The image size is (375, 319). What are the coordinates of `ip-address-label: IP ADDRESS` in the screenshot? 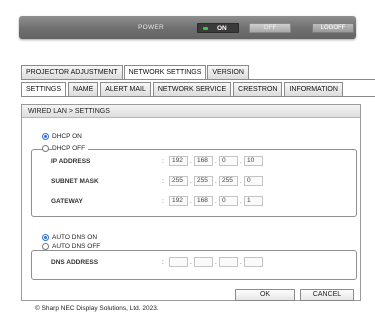 It's located at (71, 161).